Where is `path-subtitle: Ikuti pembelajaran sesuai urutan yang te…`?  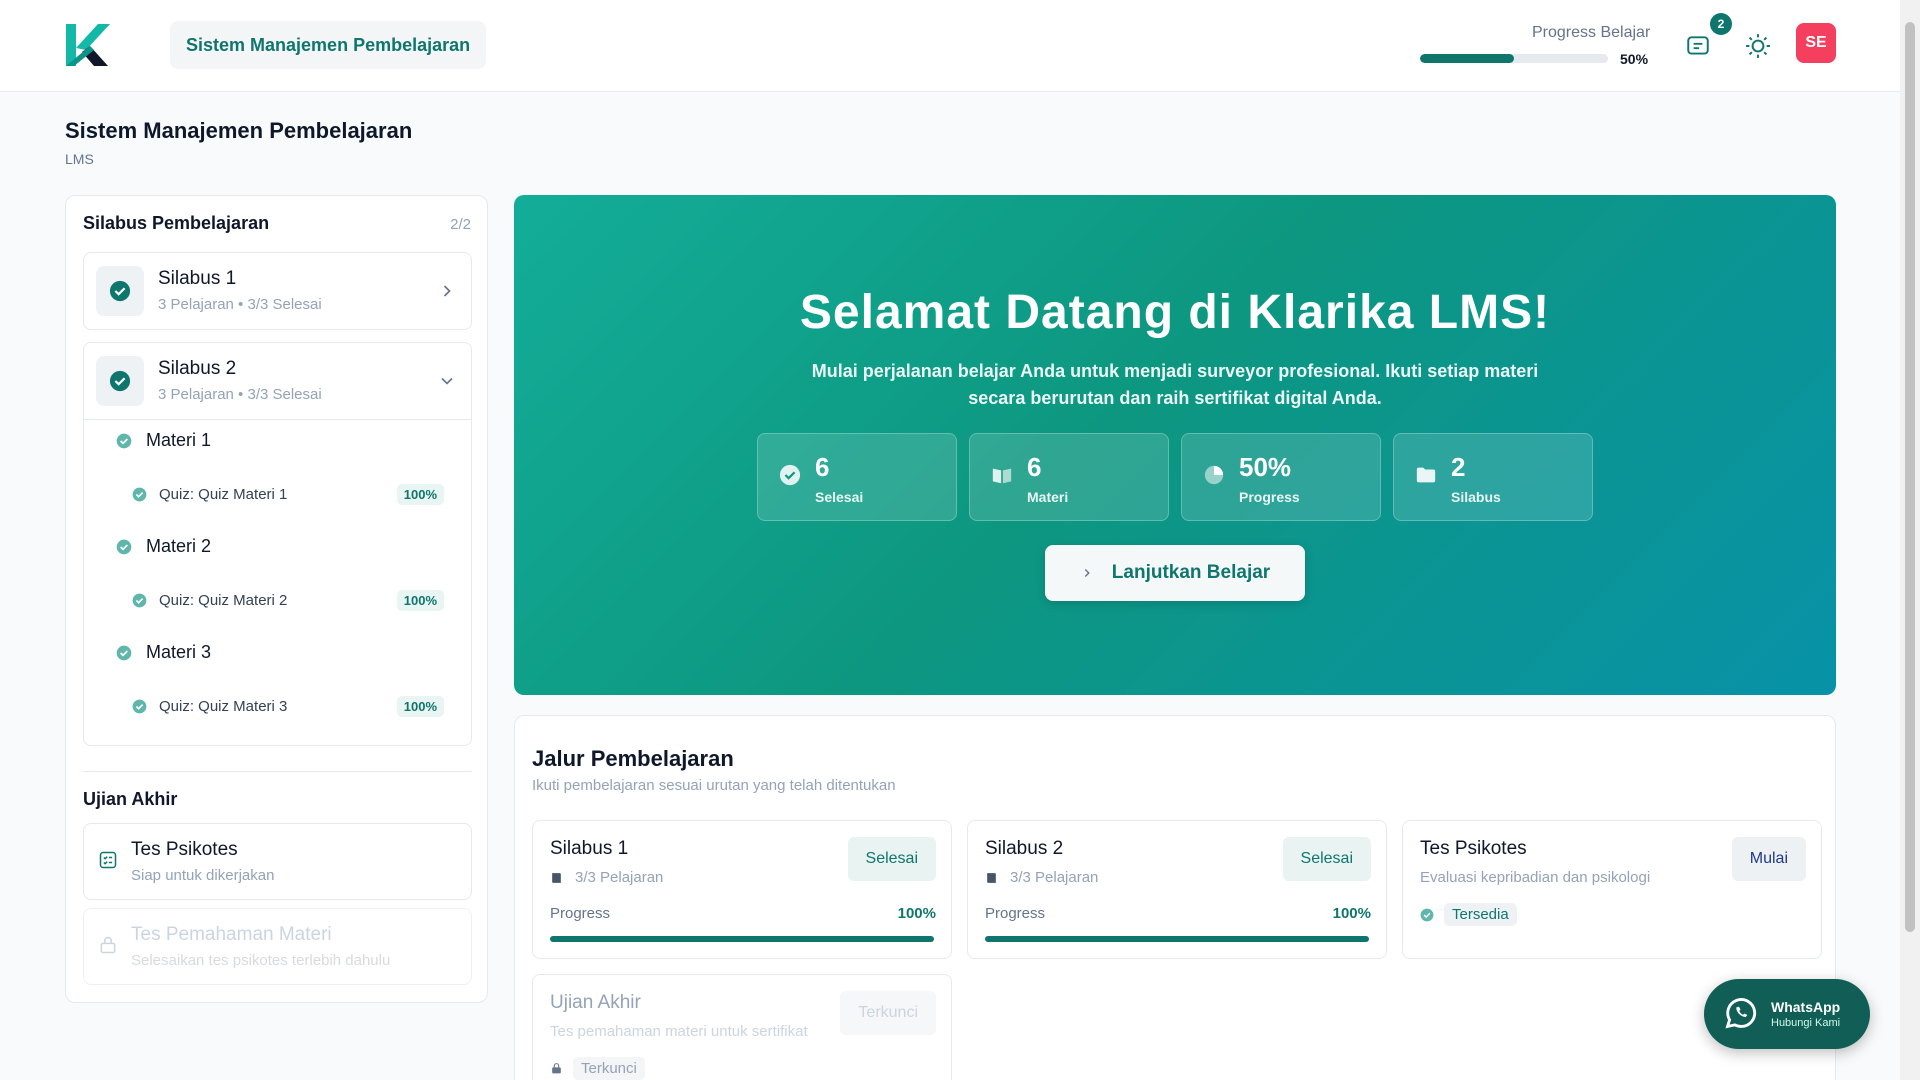 path-subtitle: Ikuti pembelajaran sesuai urutan yang te… is located at coordinates (714, 785).